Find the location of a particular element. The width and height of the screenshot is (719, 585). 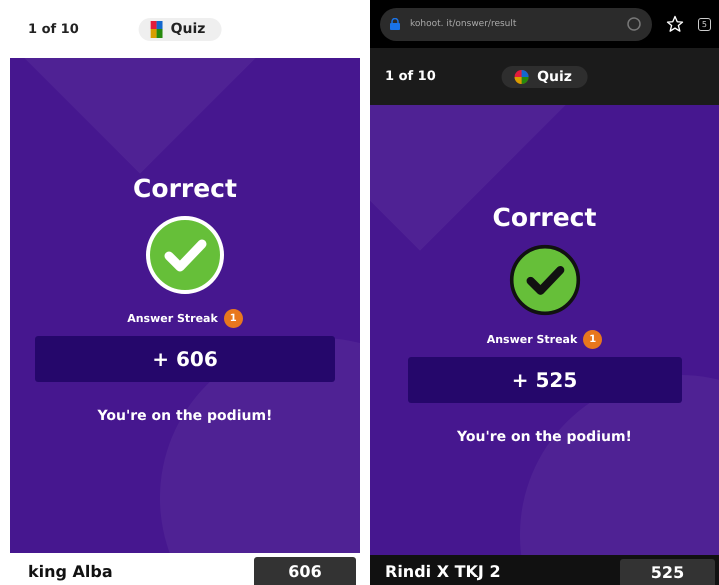

address-bar: kohoot. it/onswer/result is located at coordinates (516, 24).